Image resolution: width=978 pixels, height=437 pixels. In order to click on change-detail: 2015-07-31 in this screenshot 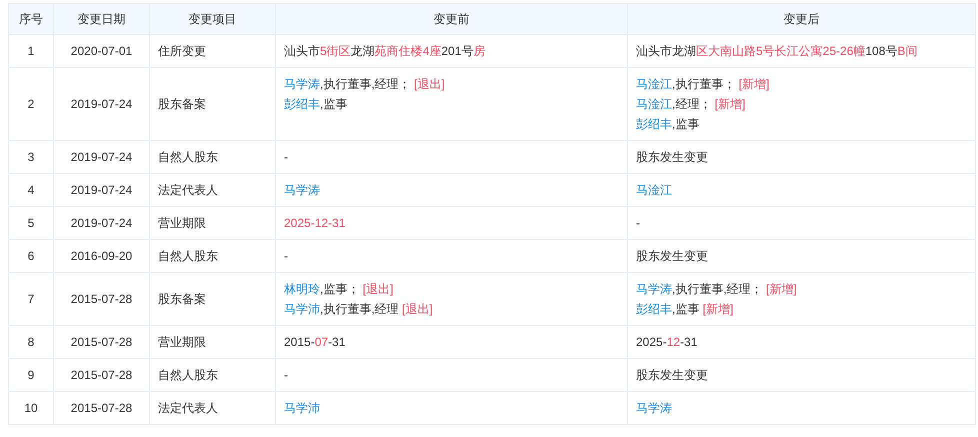, I will do `click(315, 342)`.